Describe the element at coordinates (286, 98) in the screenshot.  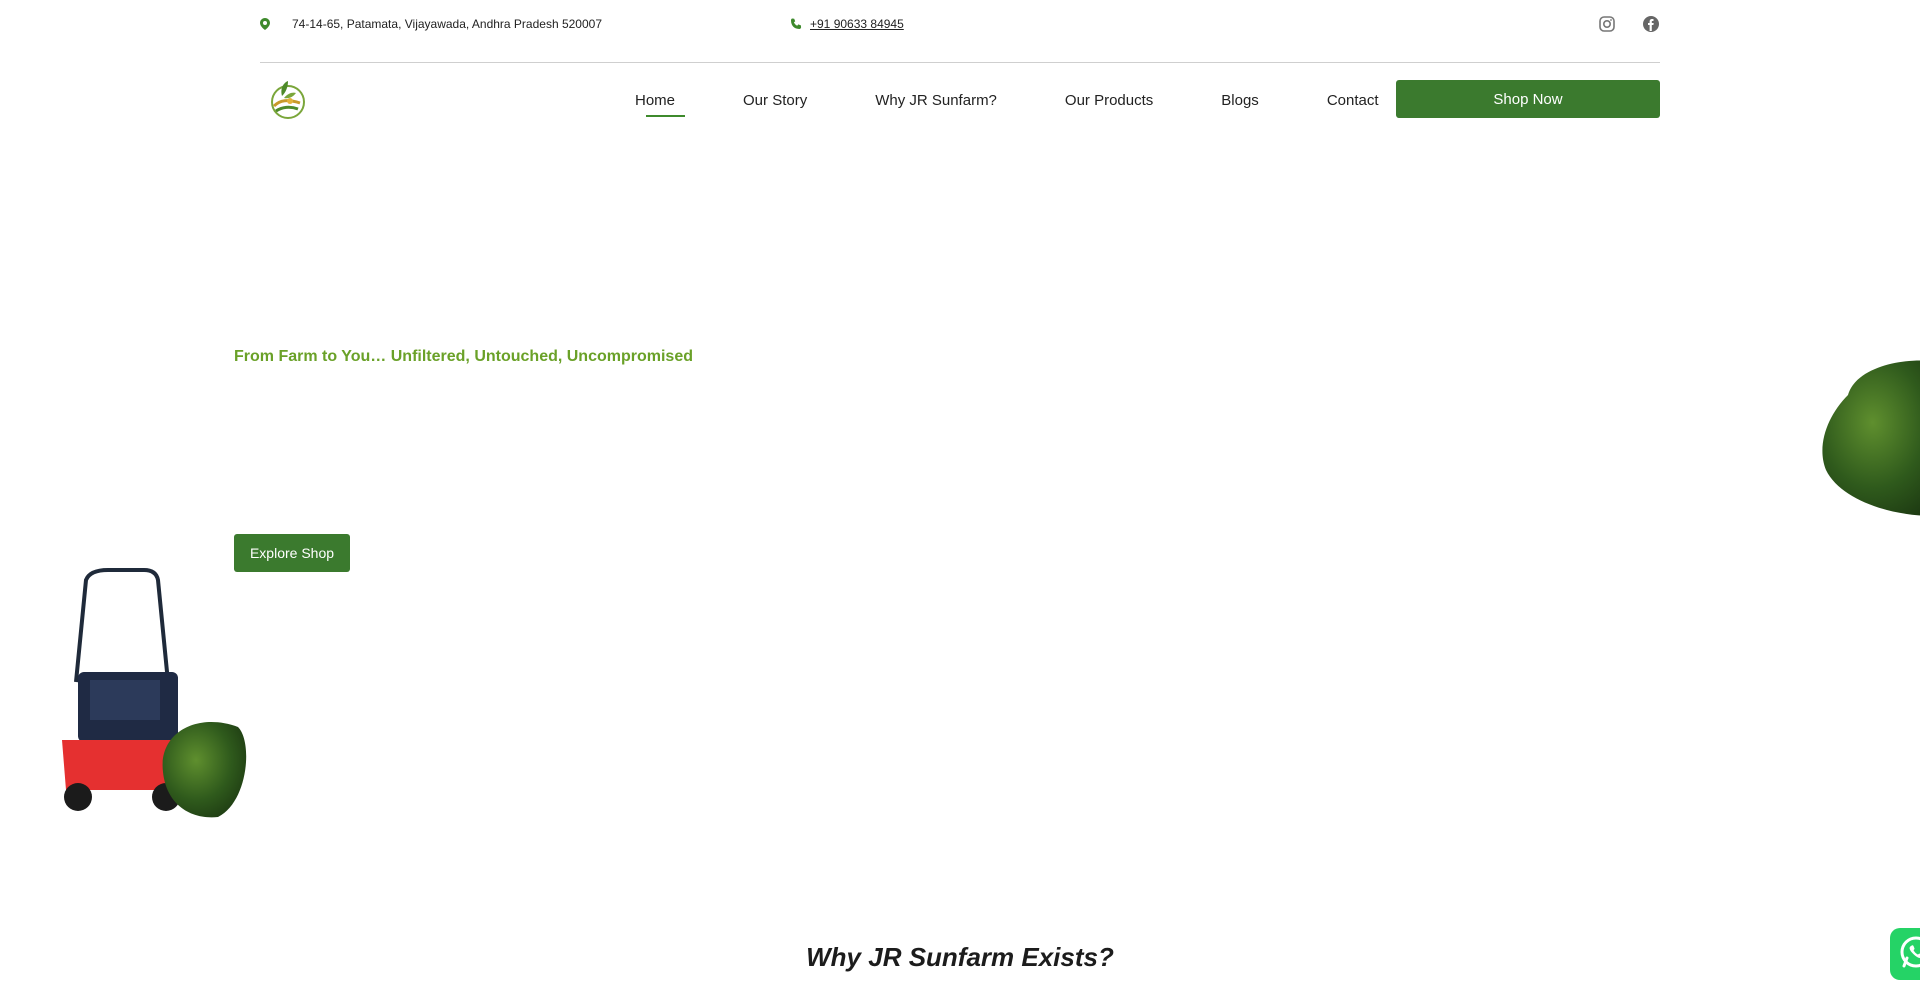
I see `logo` at that location.